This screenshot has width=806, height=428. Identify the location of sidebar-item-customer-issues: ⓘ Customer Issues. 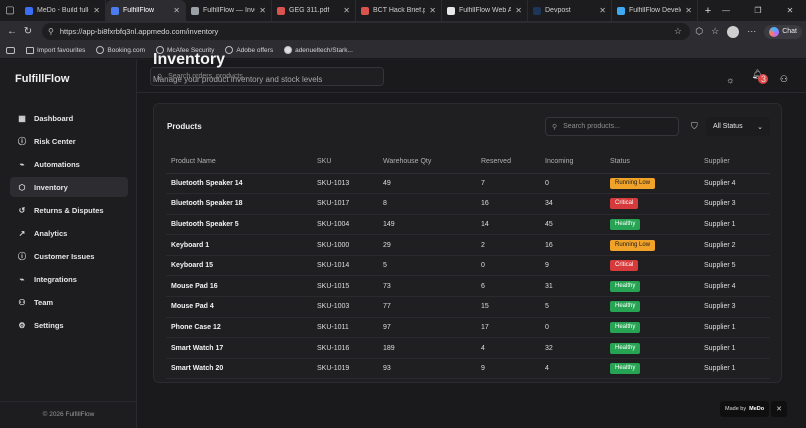
(69, 257).